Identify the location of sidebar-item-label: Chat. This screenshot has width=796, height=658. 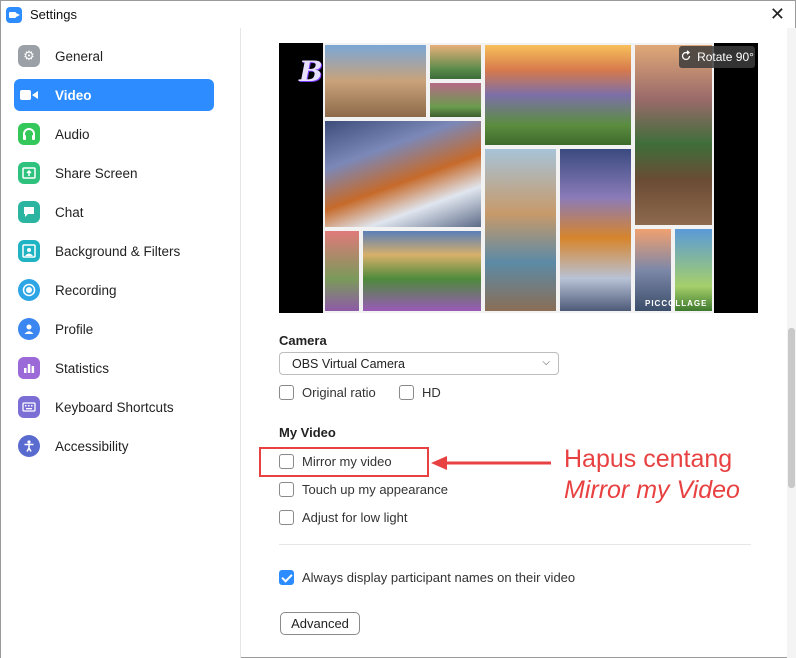
(69, 212).